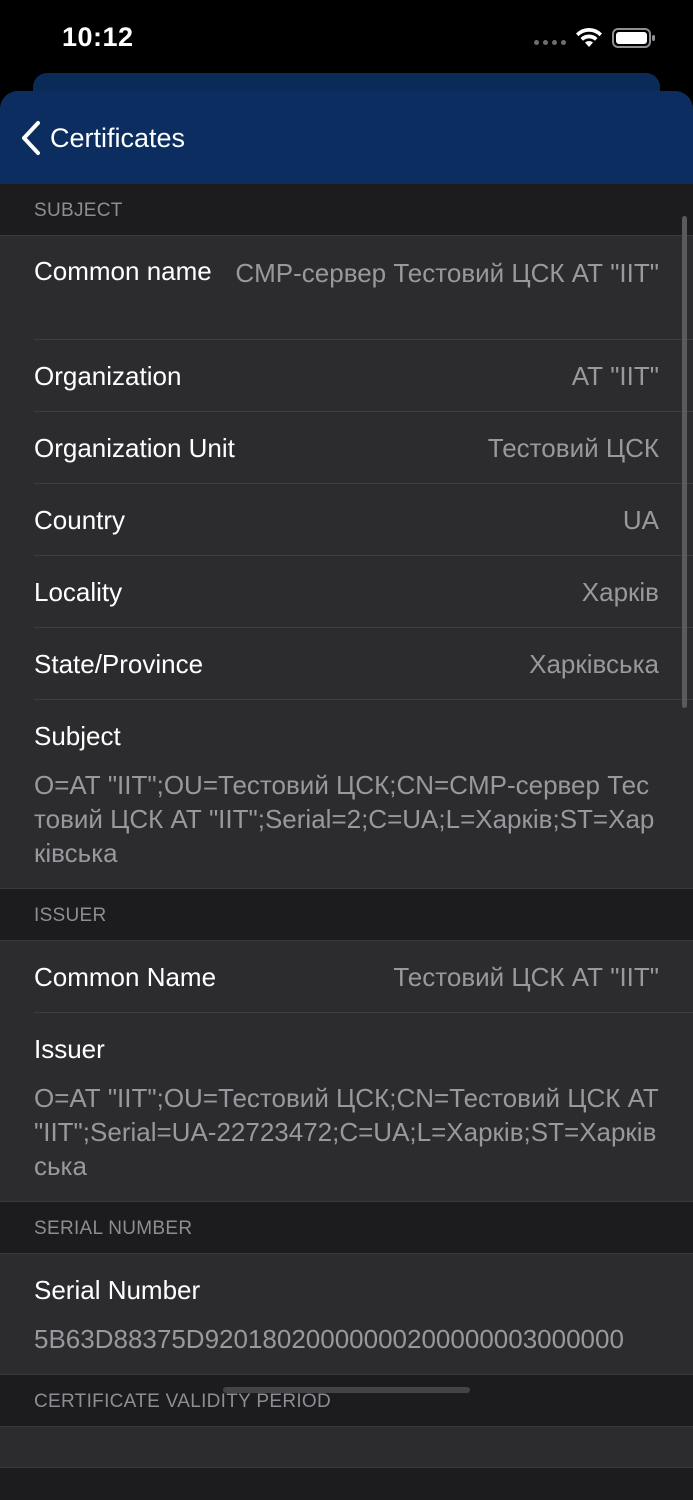  I want to click on back-button-label: Certificates, so click(118, 137).